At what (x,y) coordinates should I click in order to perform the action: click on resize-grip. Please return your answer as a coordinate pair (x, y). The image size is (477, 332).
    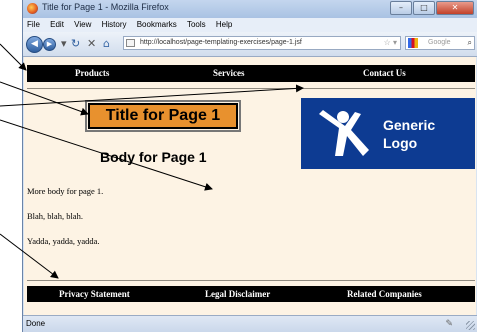
    Looking at the image, I should click on (470, 325).